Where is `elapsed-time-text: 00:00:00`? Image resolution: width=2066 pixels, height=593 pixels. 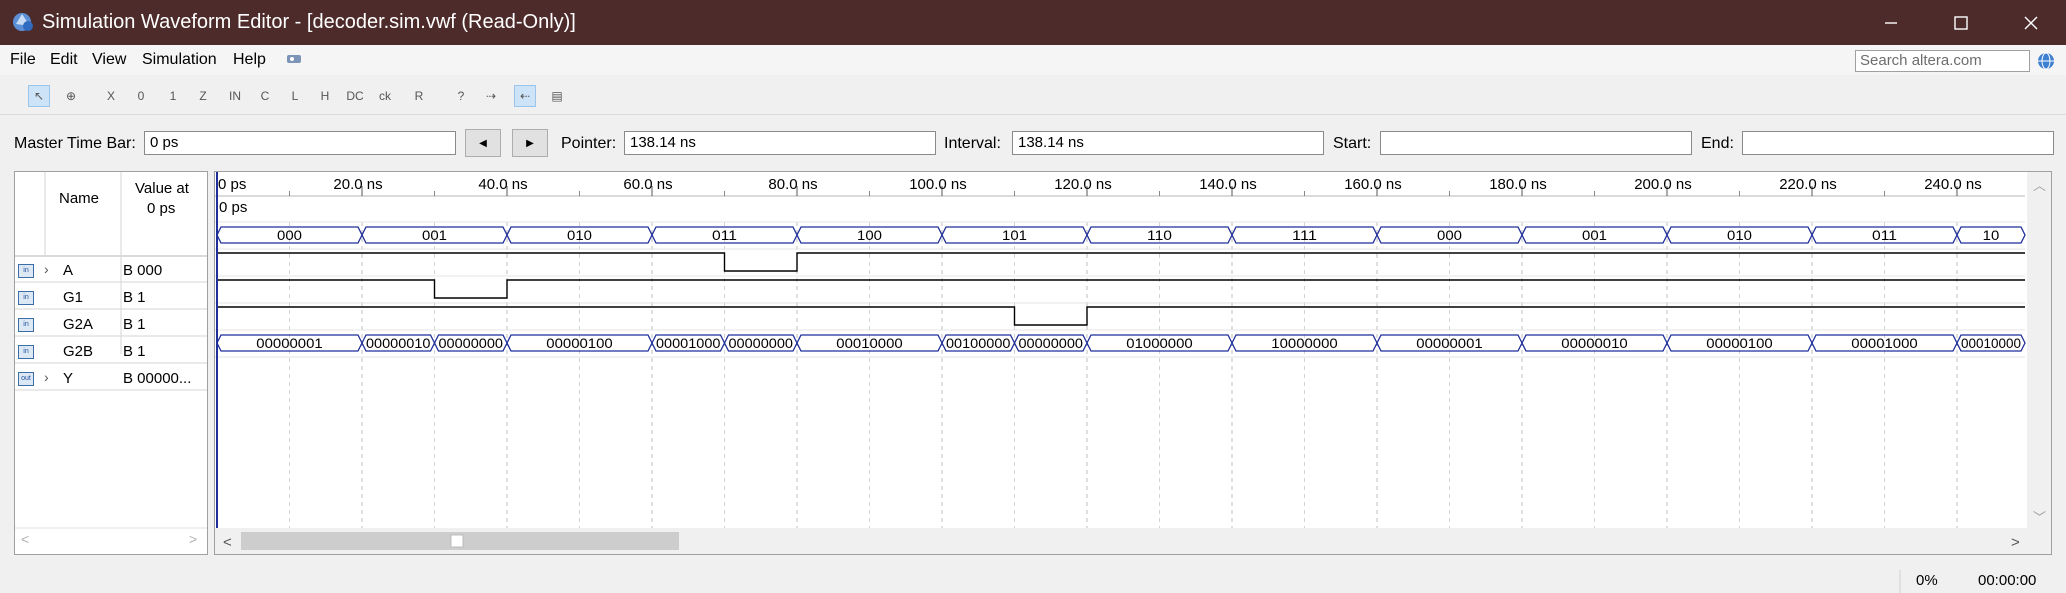
elapsed-time-text: 00:00:00 is located at coordinates (2007, 580).